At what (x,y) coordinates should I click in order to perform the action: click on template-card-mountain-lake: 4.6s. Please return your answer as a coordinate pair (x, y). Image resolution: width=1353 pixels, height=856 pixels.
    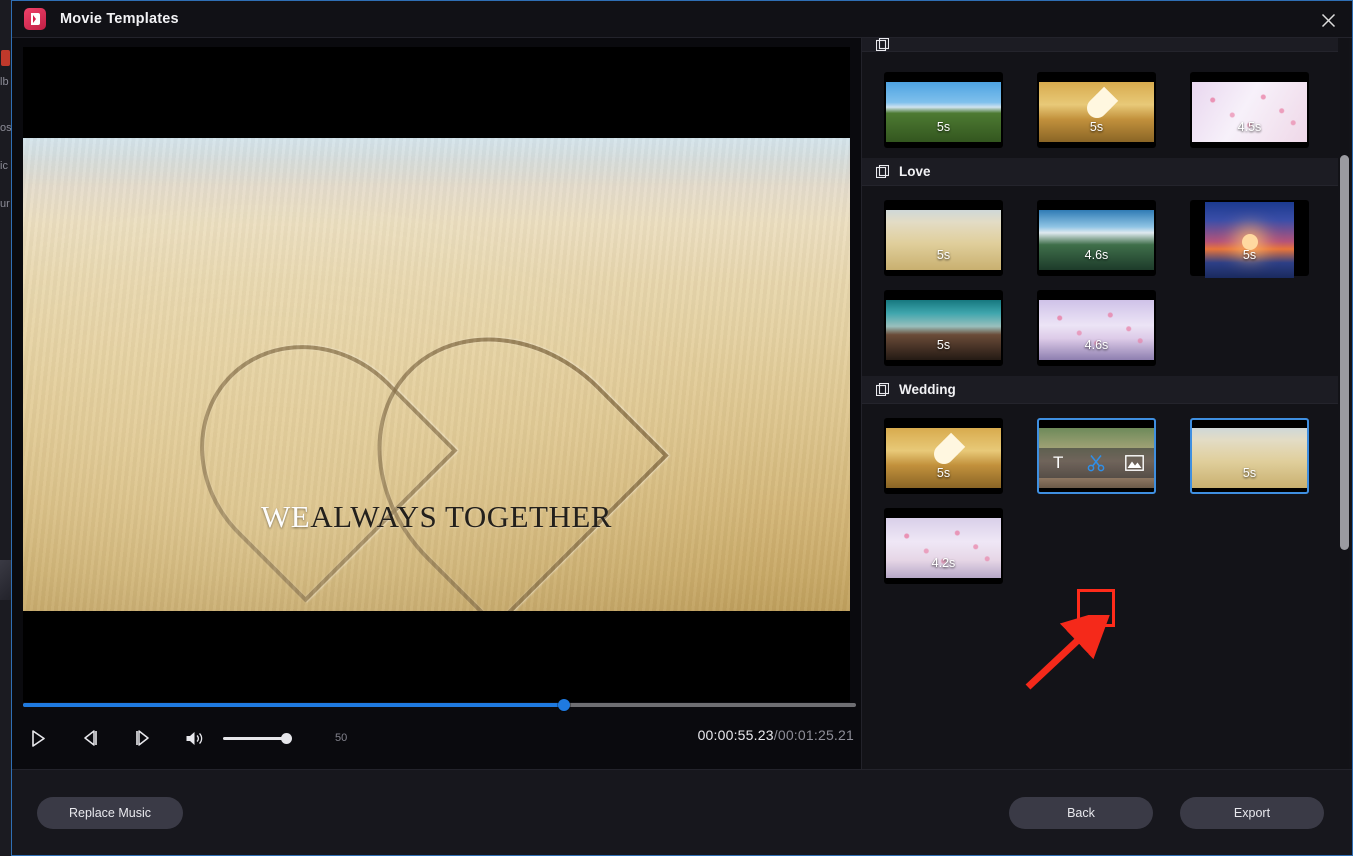
    Looking at the image, I should click on (1096, 238).